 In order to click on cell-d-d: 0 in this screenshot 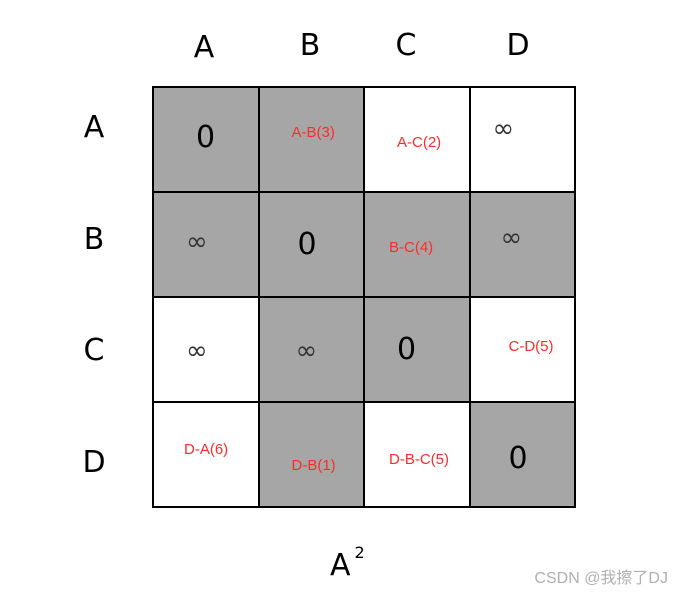, I will do `click(522, 454)`.